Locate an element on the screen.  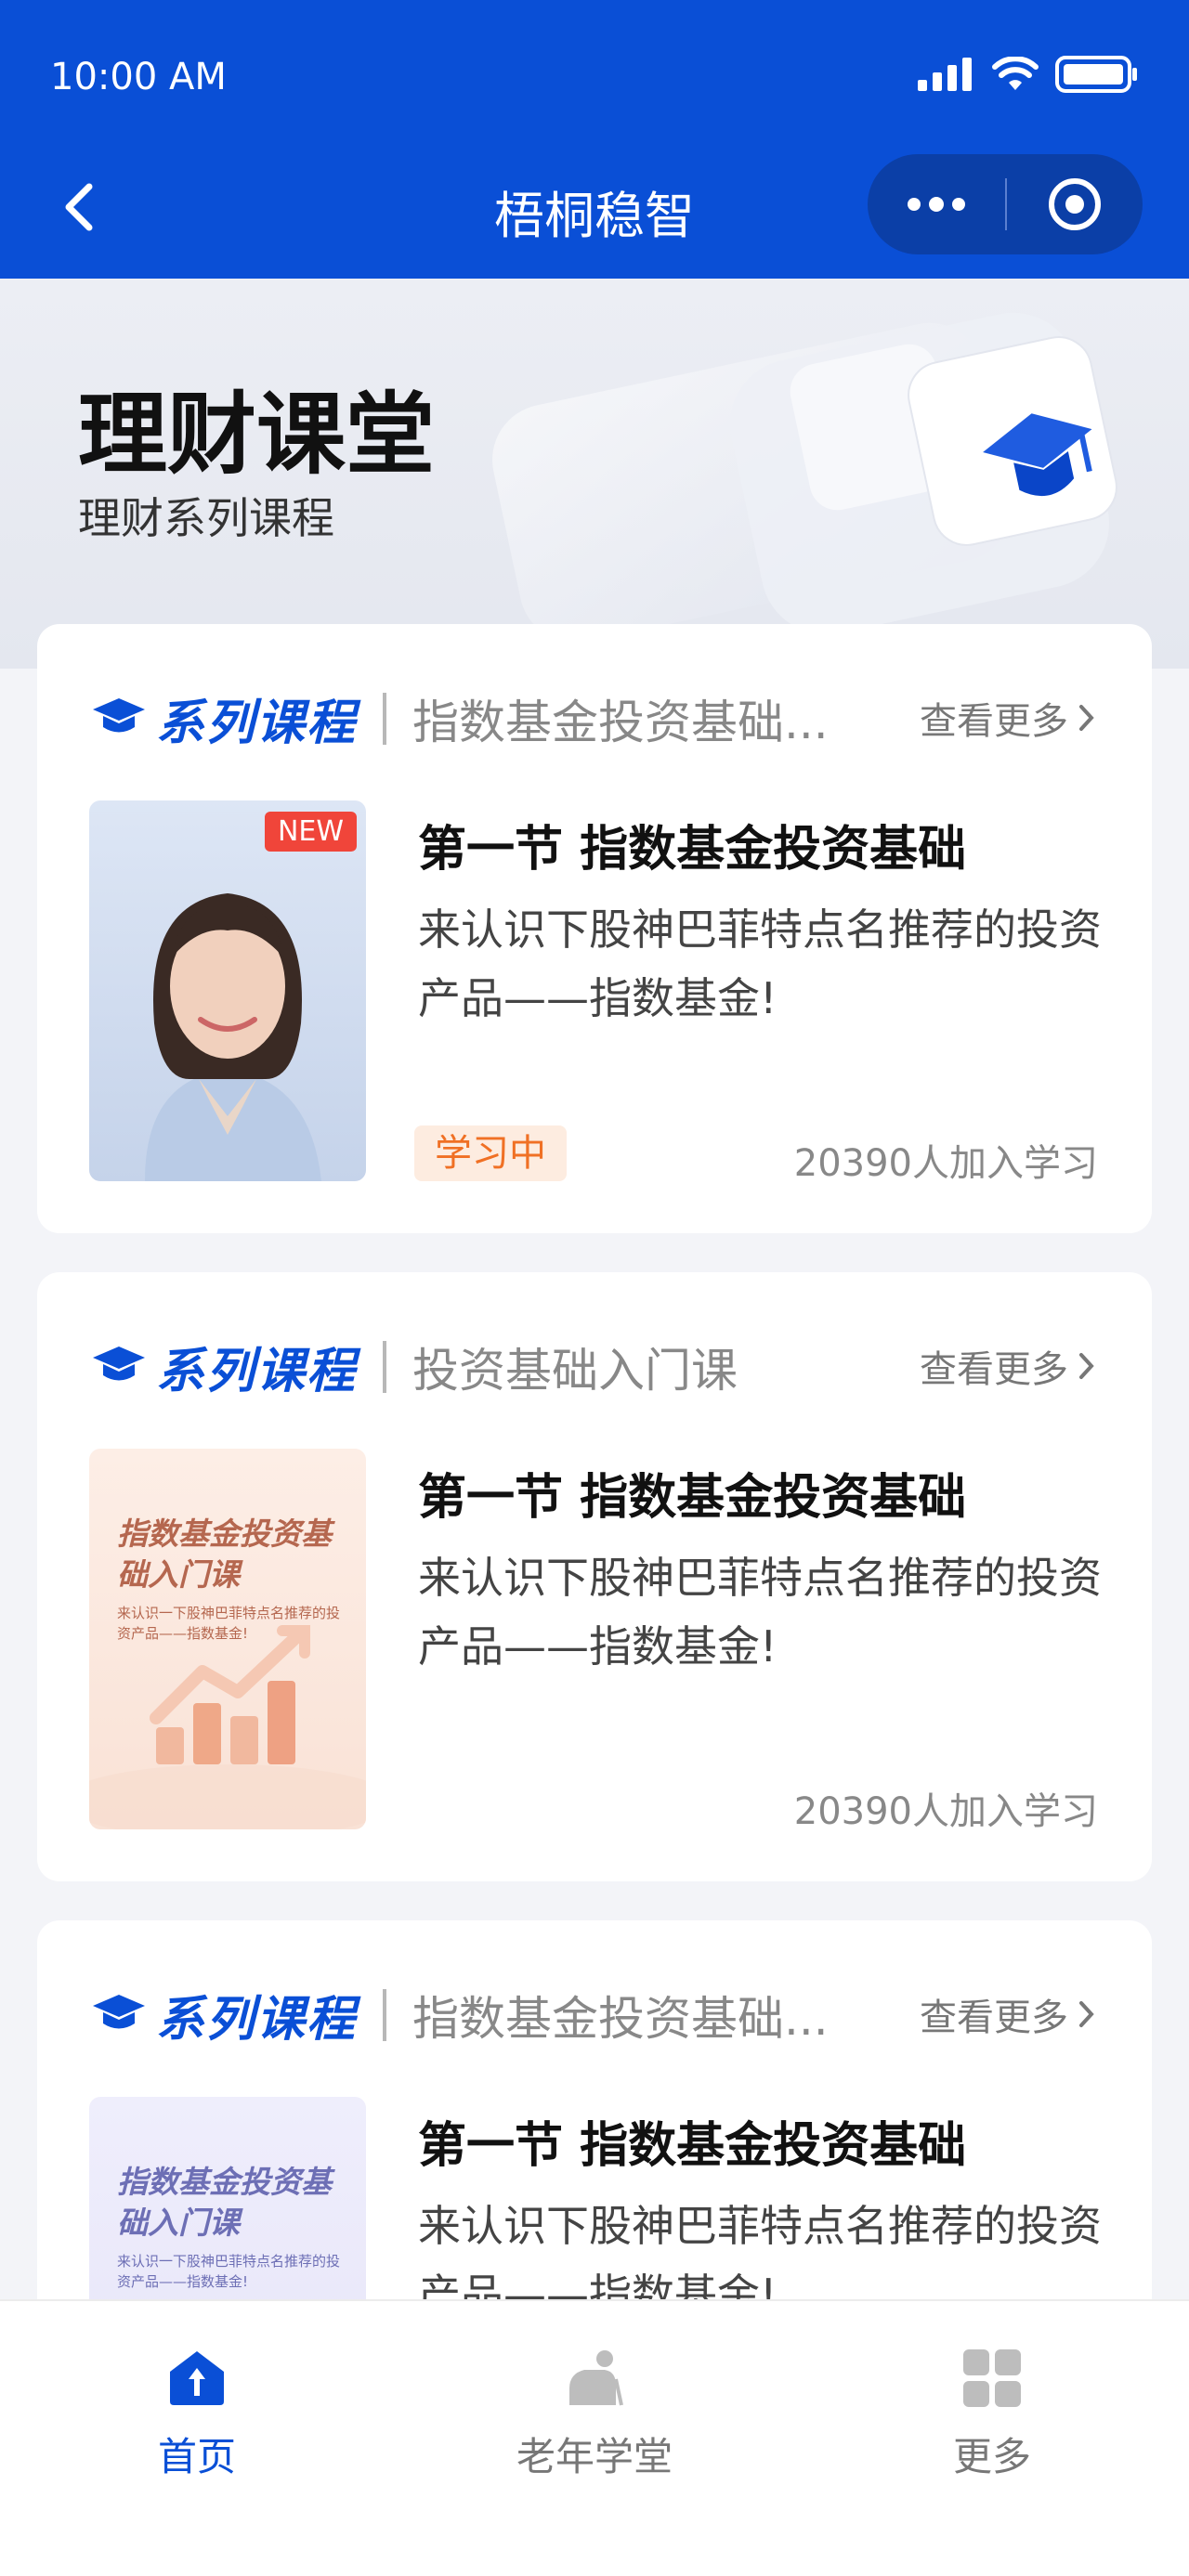
elder-icon is located at coordinates (596, 2378).